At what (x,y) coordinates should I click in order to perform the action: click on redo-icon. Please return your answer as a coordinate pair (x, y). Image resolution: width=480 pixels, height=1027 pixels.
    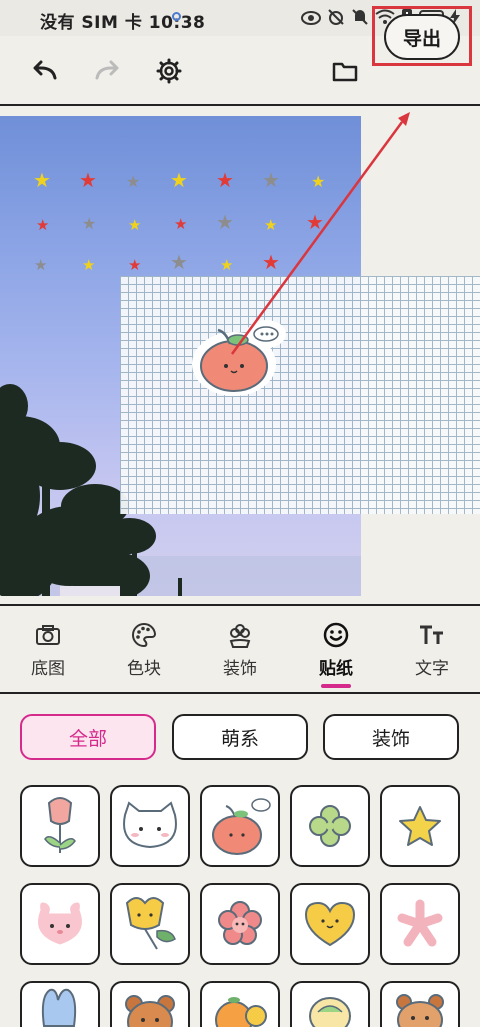
    Looking at the image, I should click on (107, 70).